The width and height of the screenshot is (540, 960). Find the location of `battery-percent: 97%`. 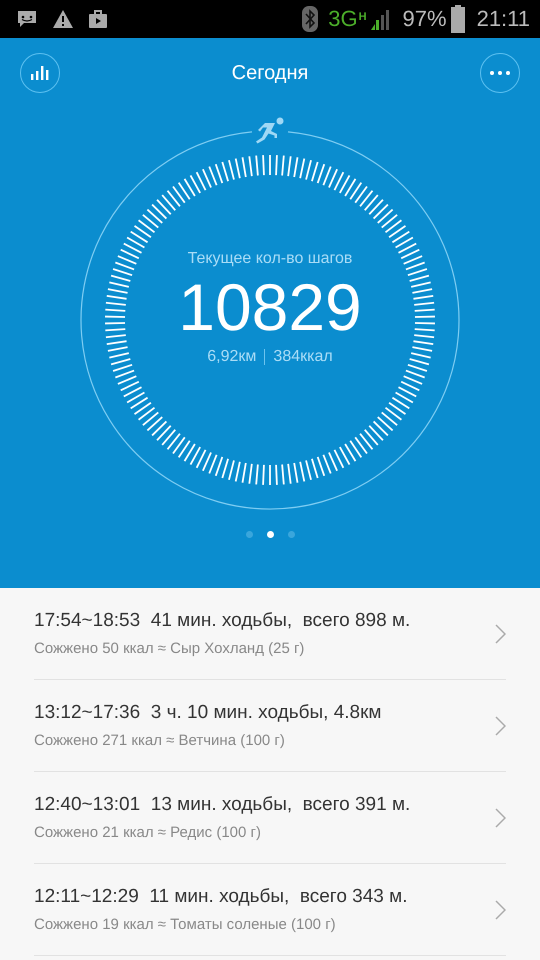

battery-percent: 97% is located at coordinates (424, 19).